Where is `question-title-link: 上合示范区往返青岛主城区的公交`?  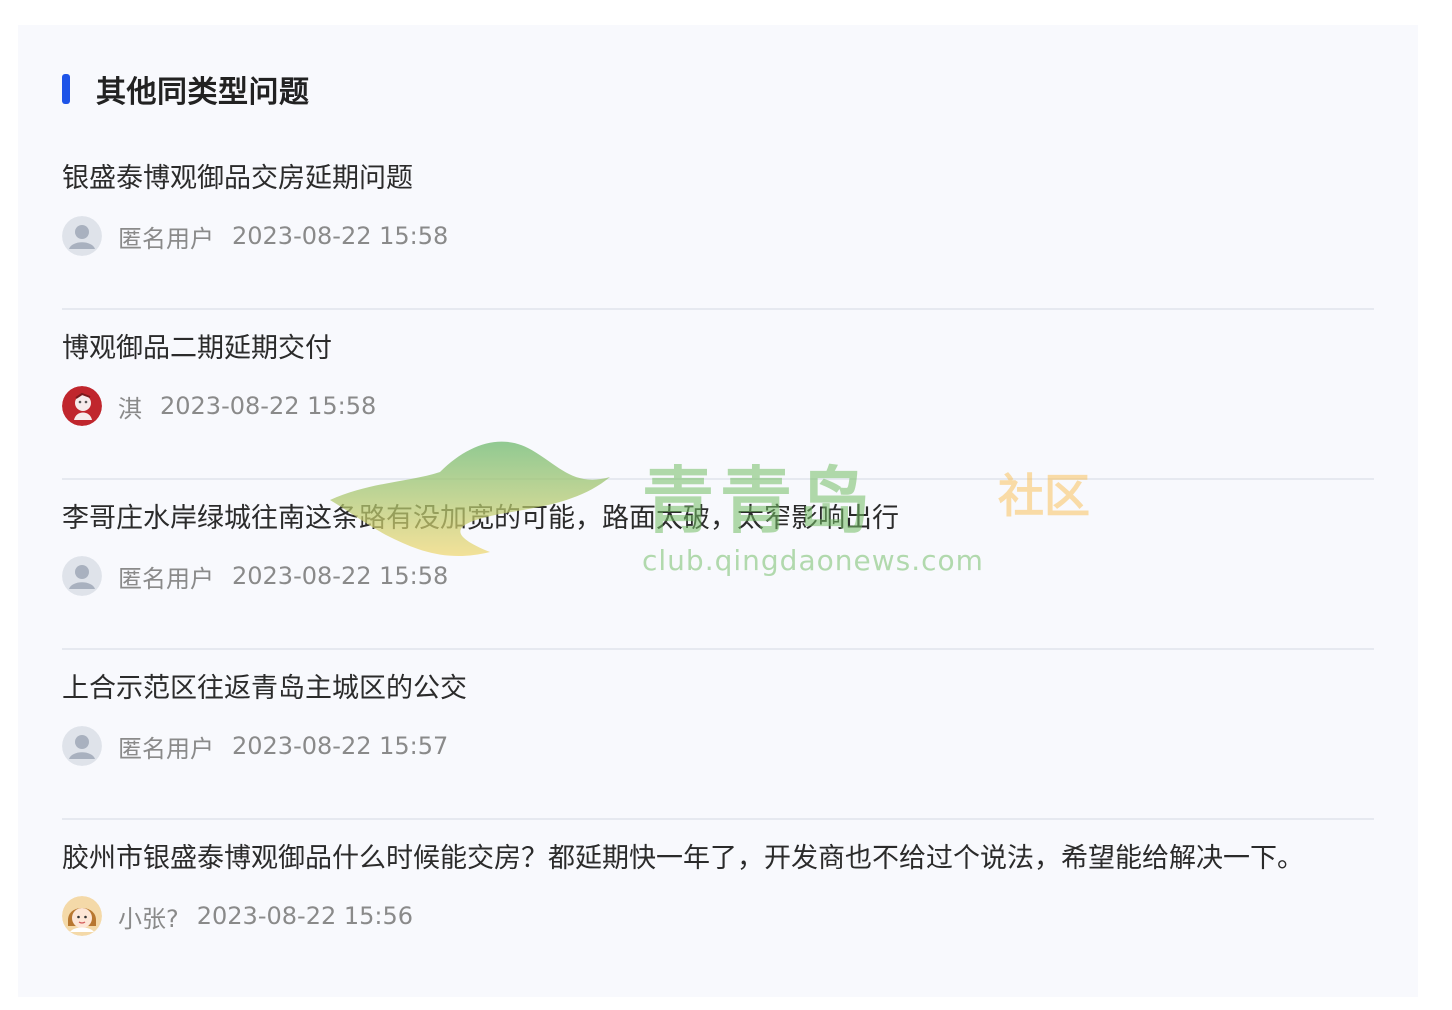
question-title-link: 上合示范区往返青岛主城区的公交 is located at coordinates (264, 685).